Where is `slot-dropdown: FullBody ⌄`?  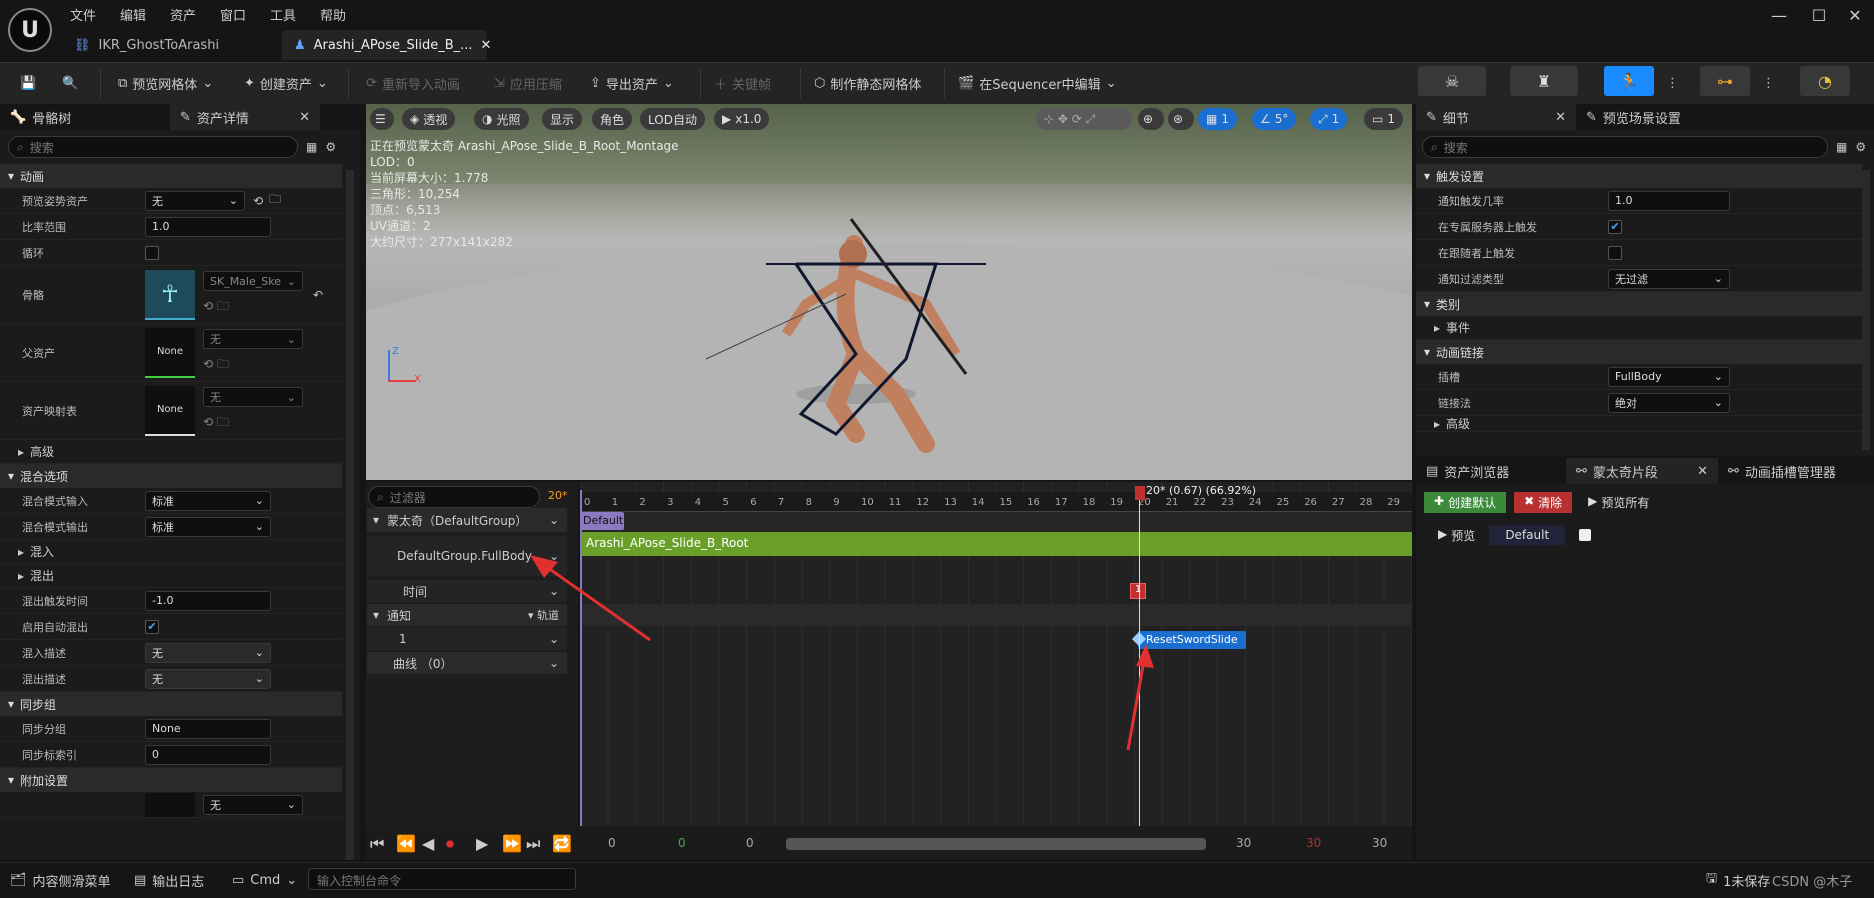
slot-dropdown: FullBody ⌄ is located at coordinates (1669, 376).